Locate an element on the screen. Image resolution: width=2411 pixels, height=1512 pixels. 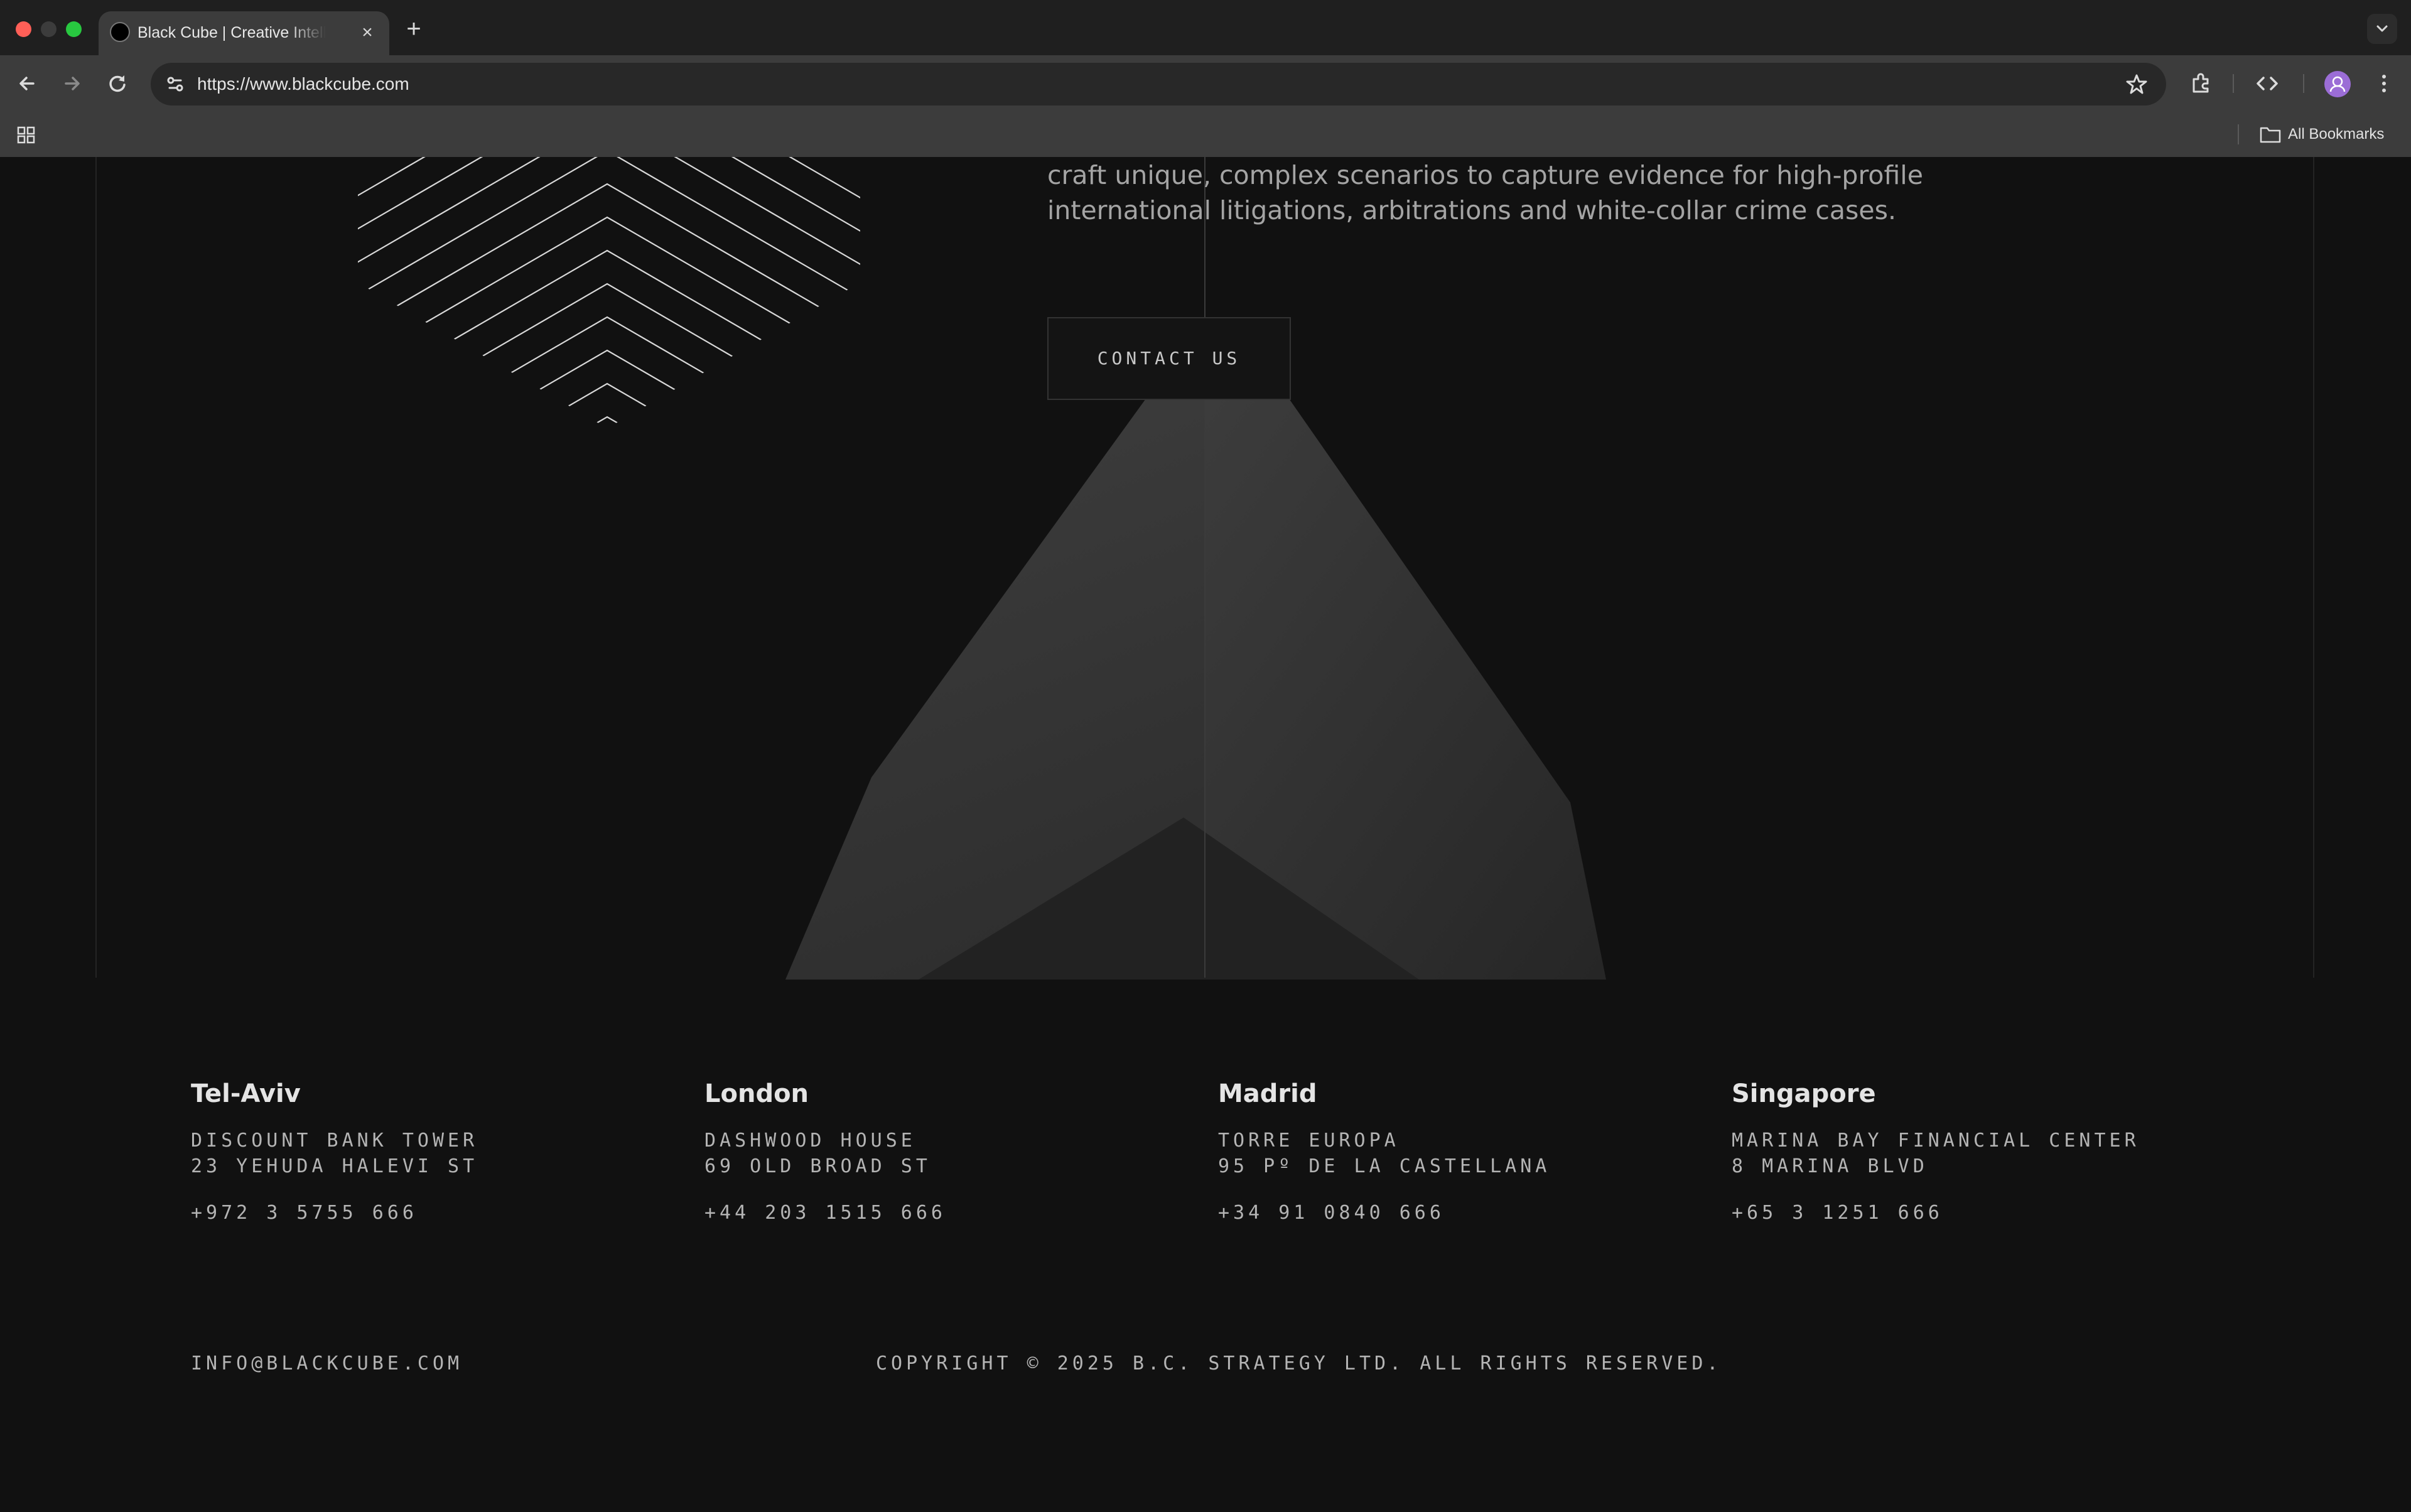
office-address: TORRE EUROPA 95 Pº DE LA CASTELLANA is located at coordinates (1469, 1153).